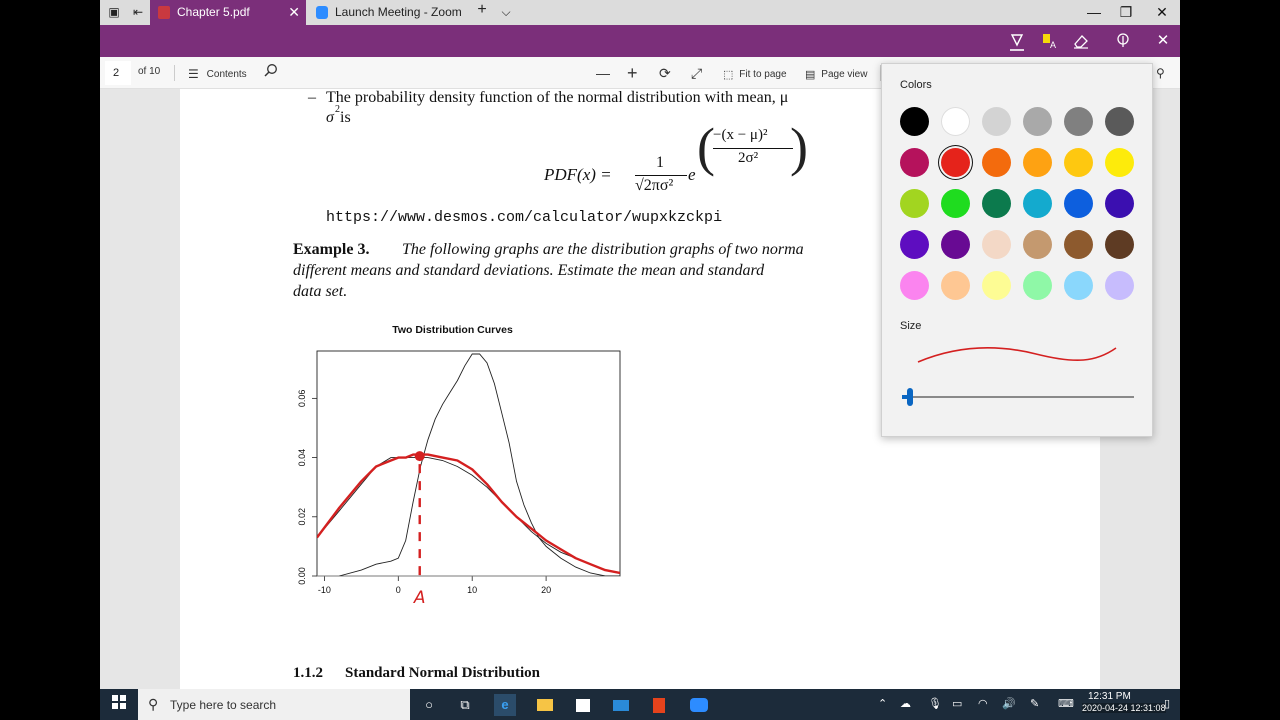  Describe the element at coordinates (271, 73) in the screenshot. I see `search-icon` at that location.